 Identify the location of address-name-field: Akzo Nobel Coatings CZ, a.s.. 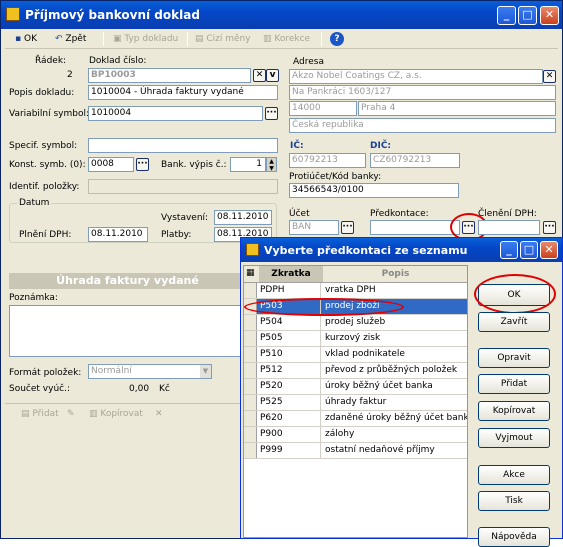
(416, 76).